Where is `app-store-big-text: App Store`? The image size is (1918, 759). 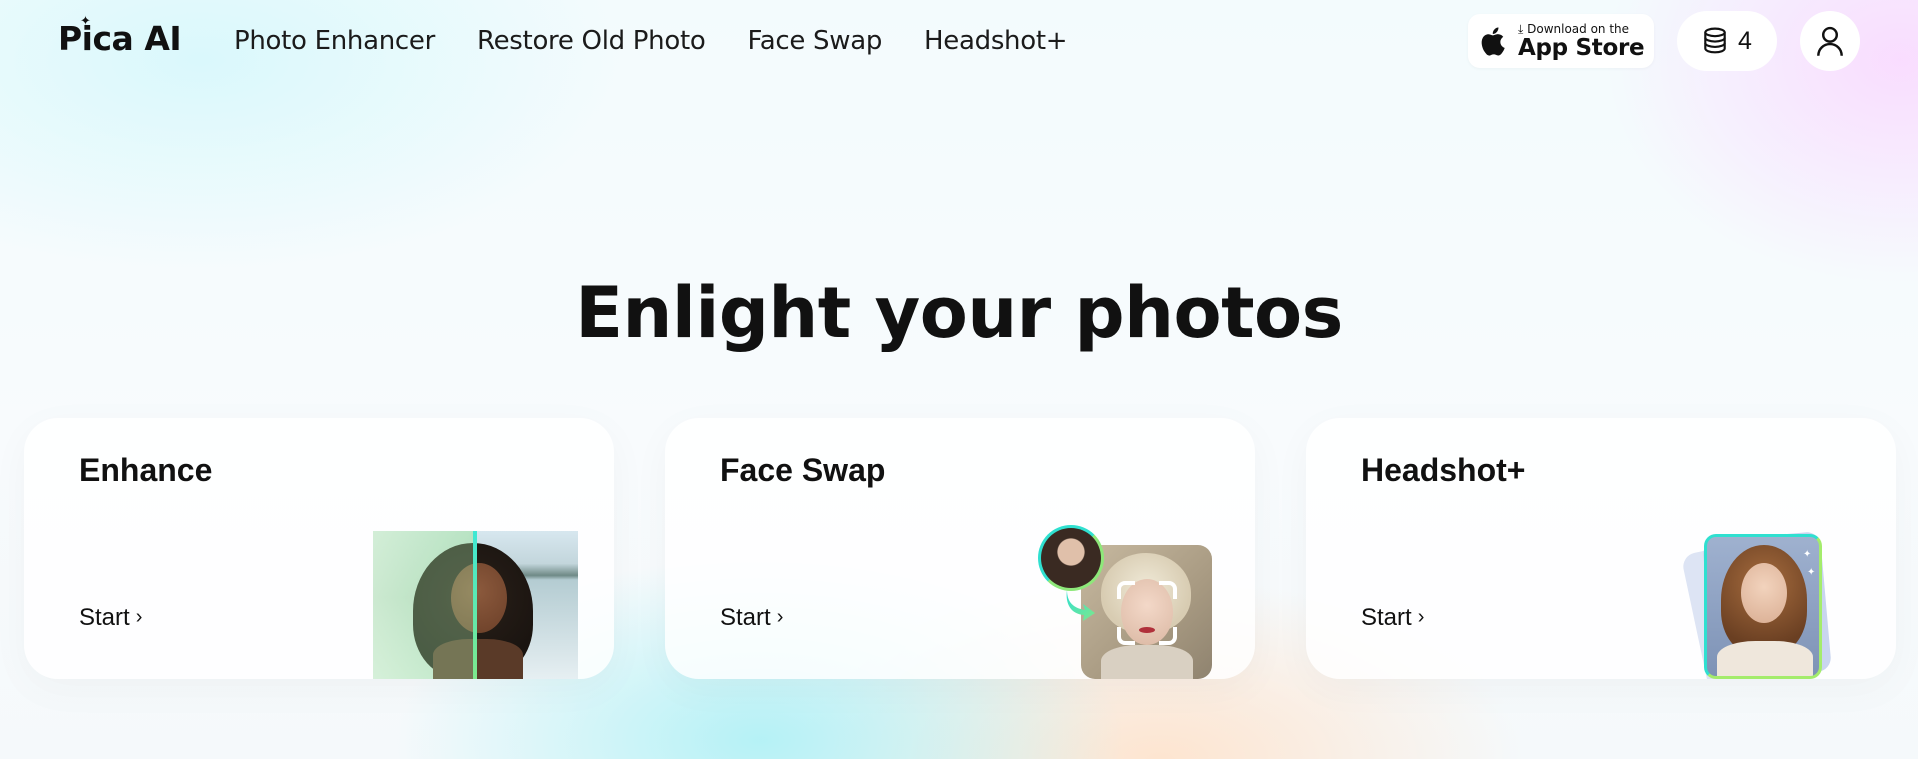
app-store-big-text: App Store is located at coordinates (1581, 47).